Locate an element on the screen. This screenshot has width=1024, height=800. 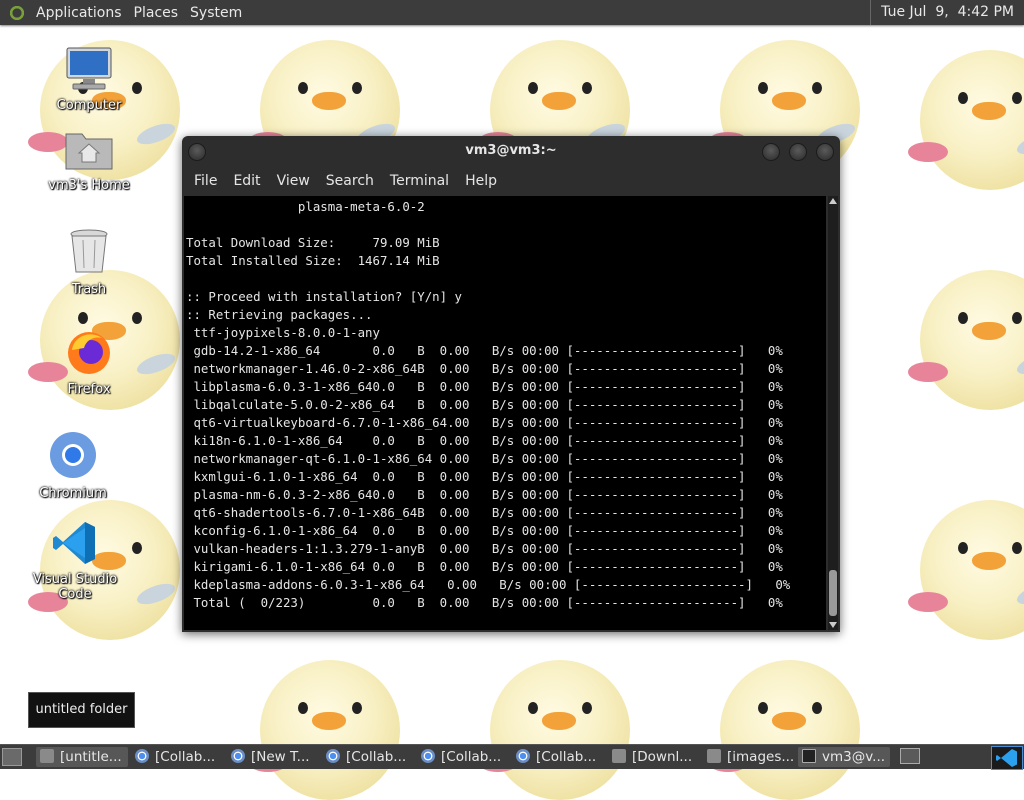
desktop-icon-chromium: Chromium is located at coordinates (73, 465).